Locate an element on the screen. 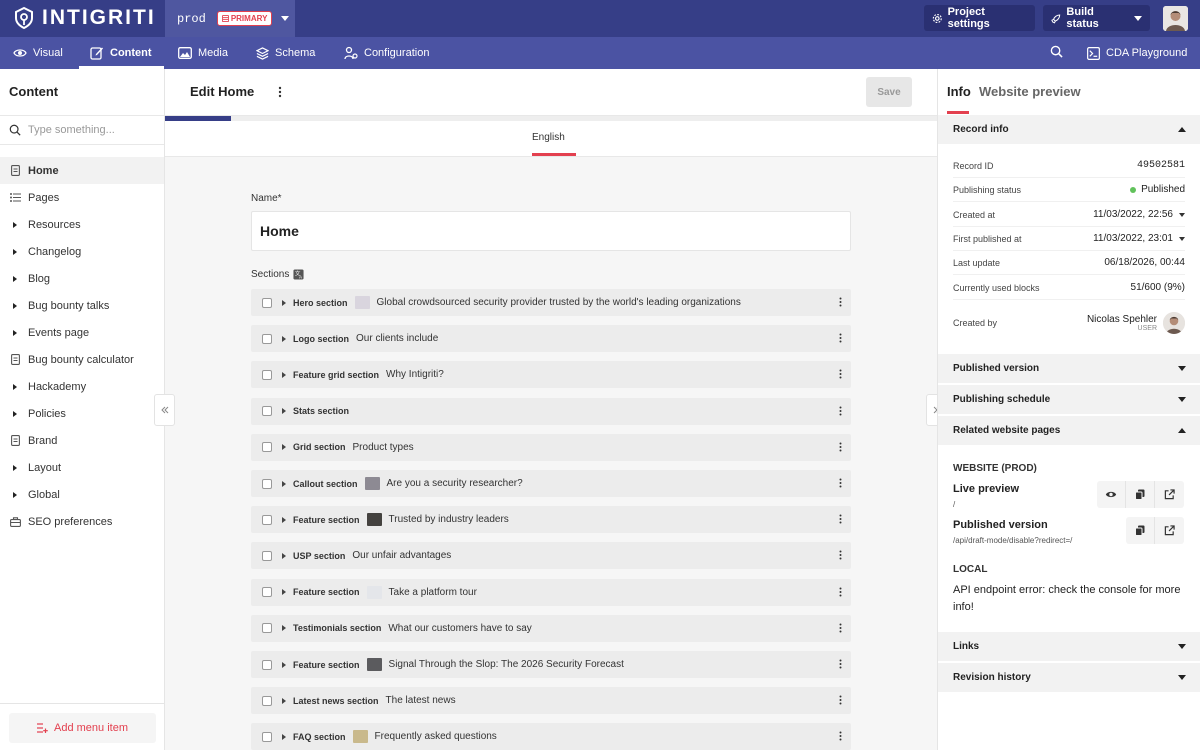  info-row-created-at: Created at 11/03/2022, 22:56 is located at coordinates (1069, 215).